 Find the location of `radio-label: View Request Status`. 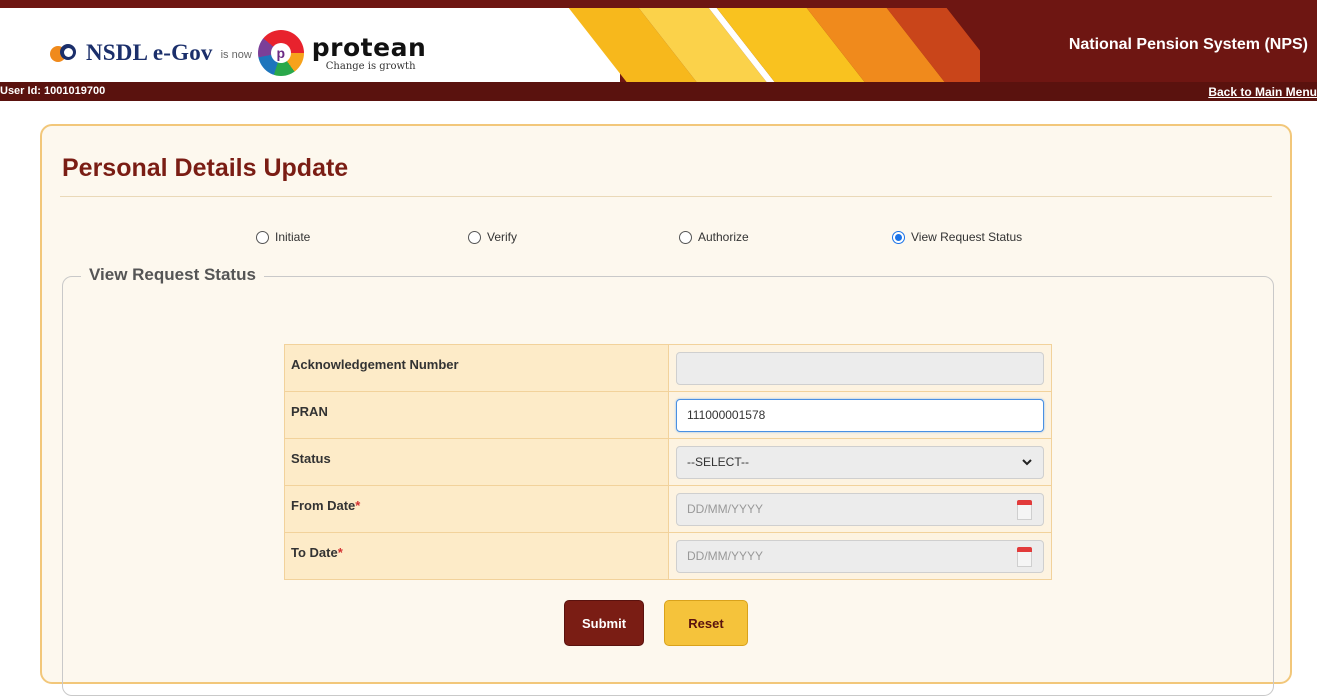

radio-label: View Request Status is located at coordinates (967, 237).